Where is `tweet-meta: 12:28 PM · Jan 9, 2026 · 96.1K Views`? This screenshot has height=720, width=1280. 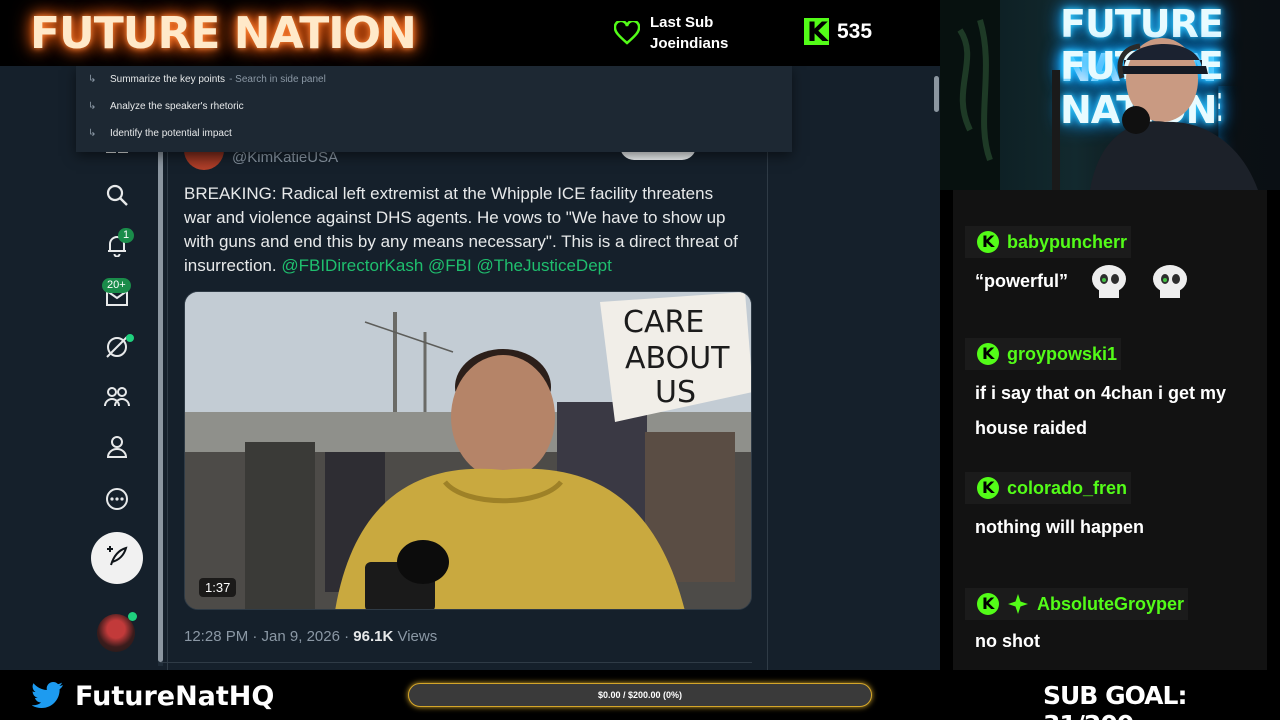 tweet-meta: 12:28 PM · Jan 9, 2026 · 96.1K Views is located at coordinates (310, 636).